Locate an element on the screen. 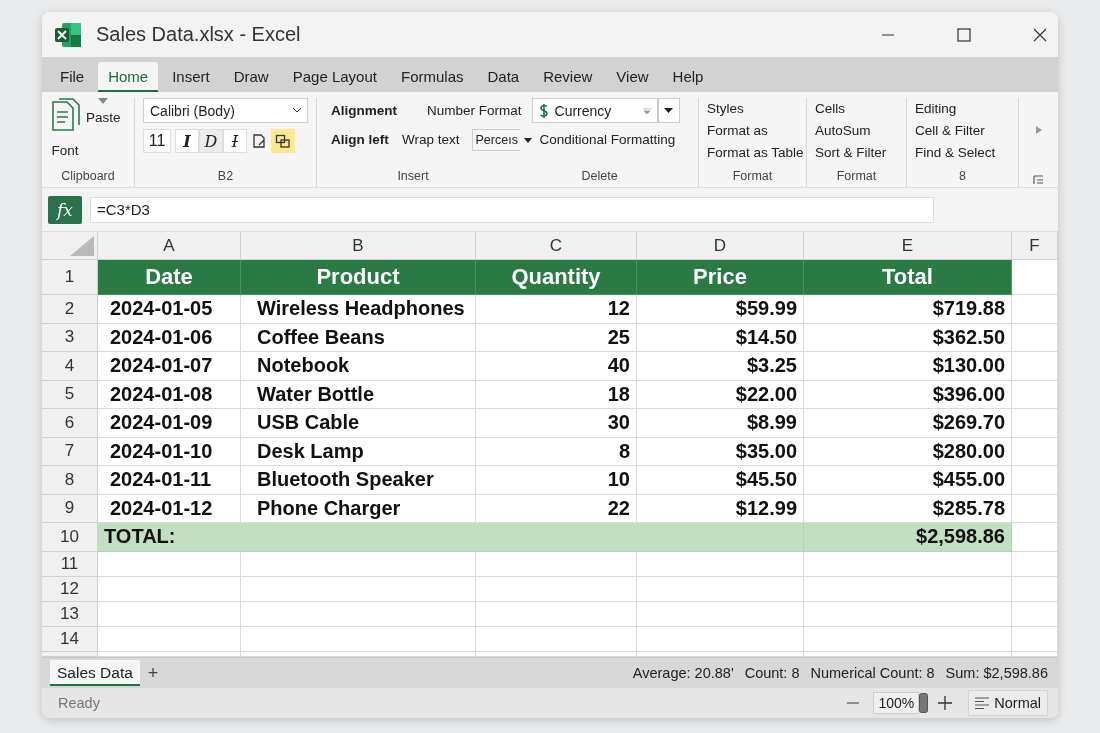  menu-tab: Help is located at coordinates (688, 77).